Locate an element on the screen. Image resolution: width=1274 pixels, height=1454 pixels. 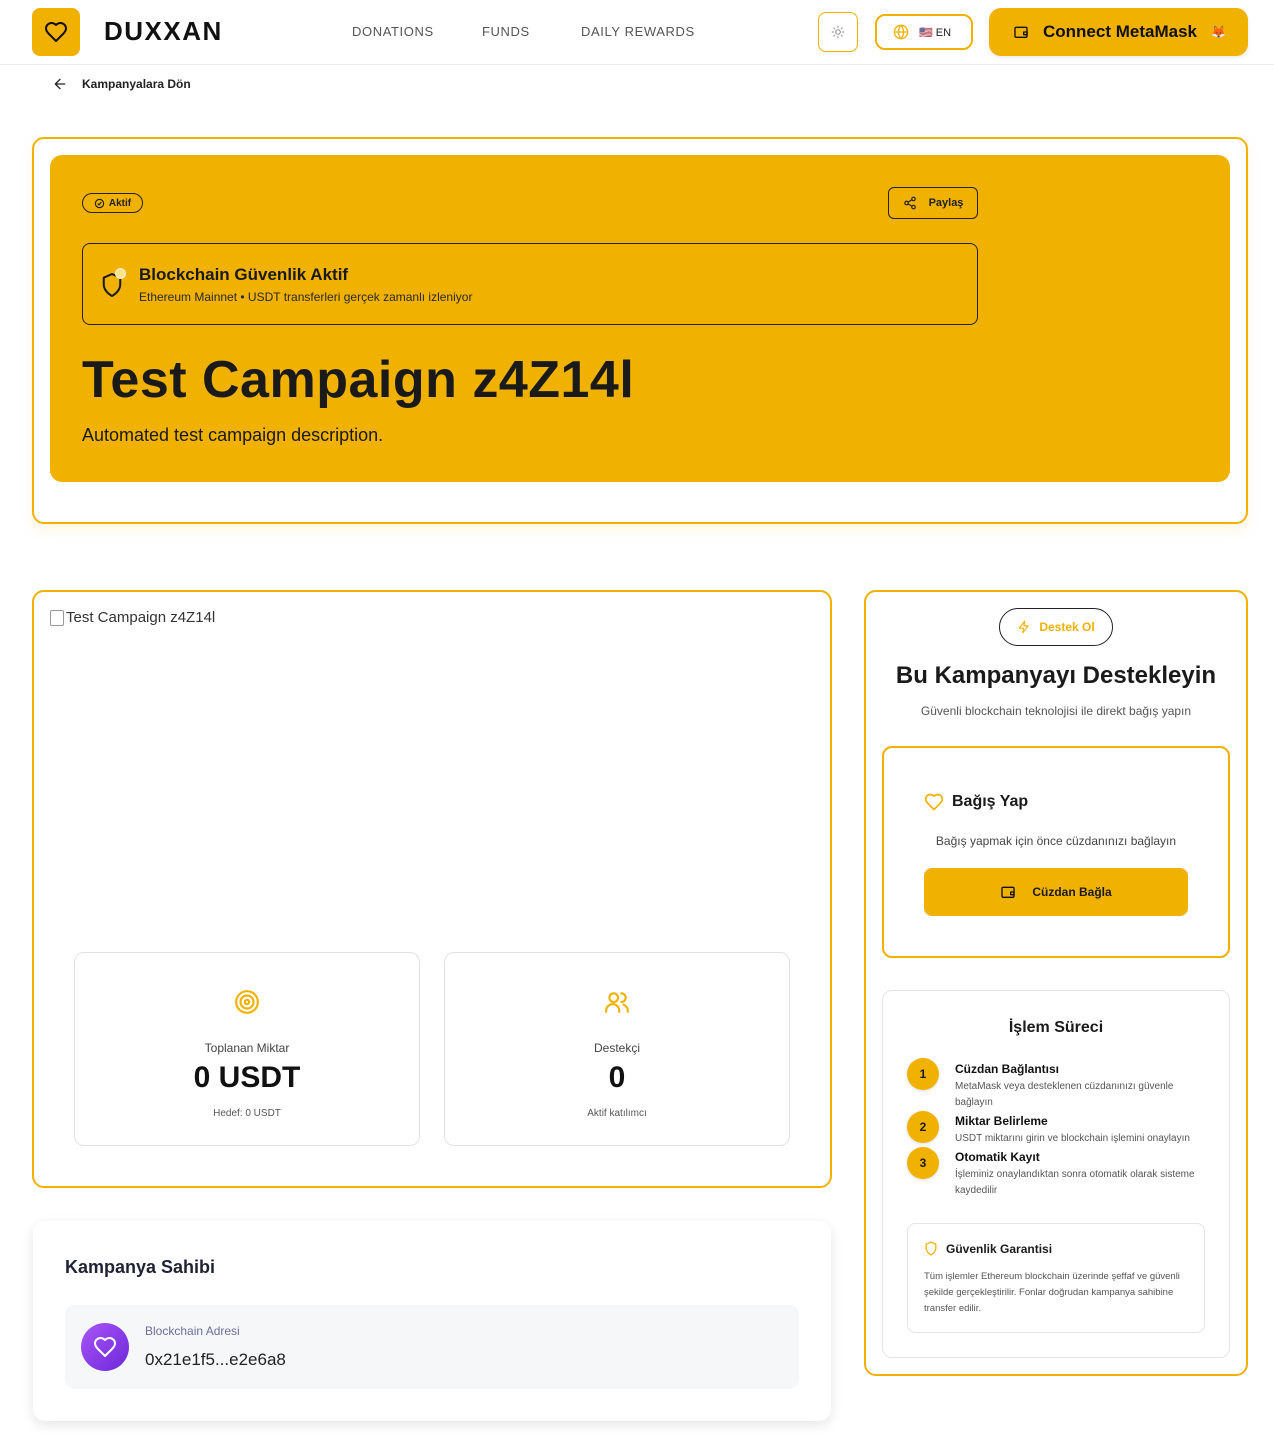
target-icon is located at coordinates (247, 1002).